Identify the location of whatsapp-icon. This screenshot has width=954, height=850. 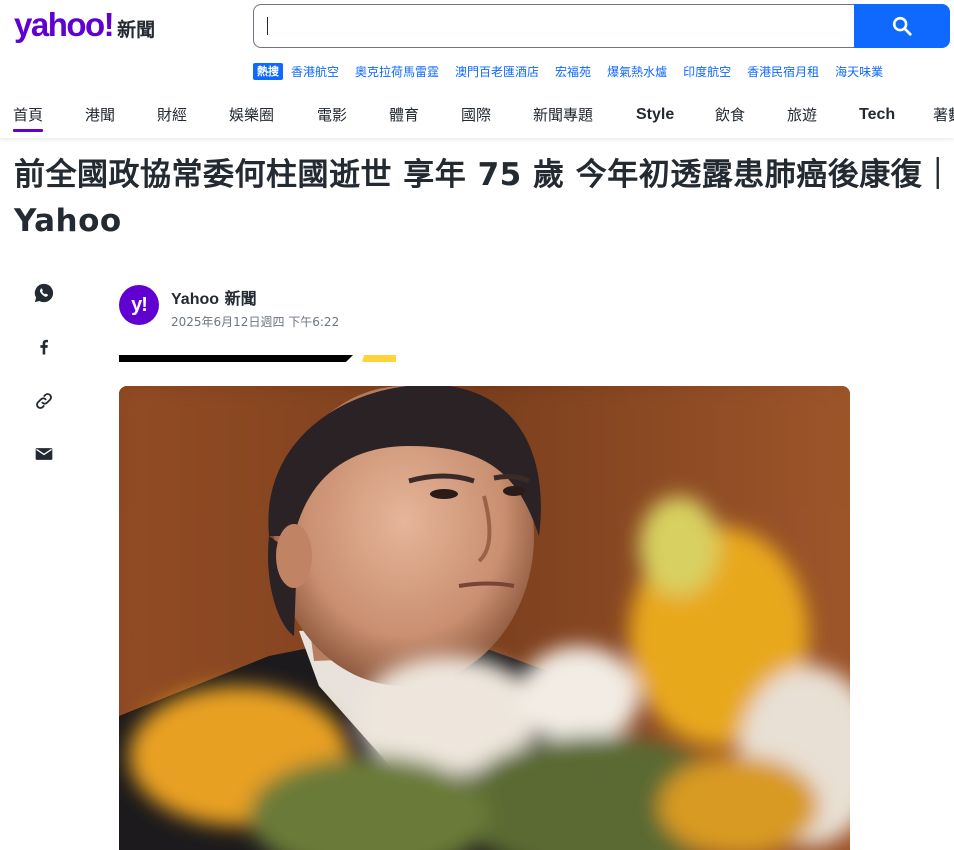
(44, 293).